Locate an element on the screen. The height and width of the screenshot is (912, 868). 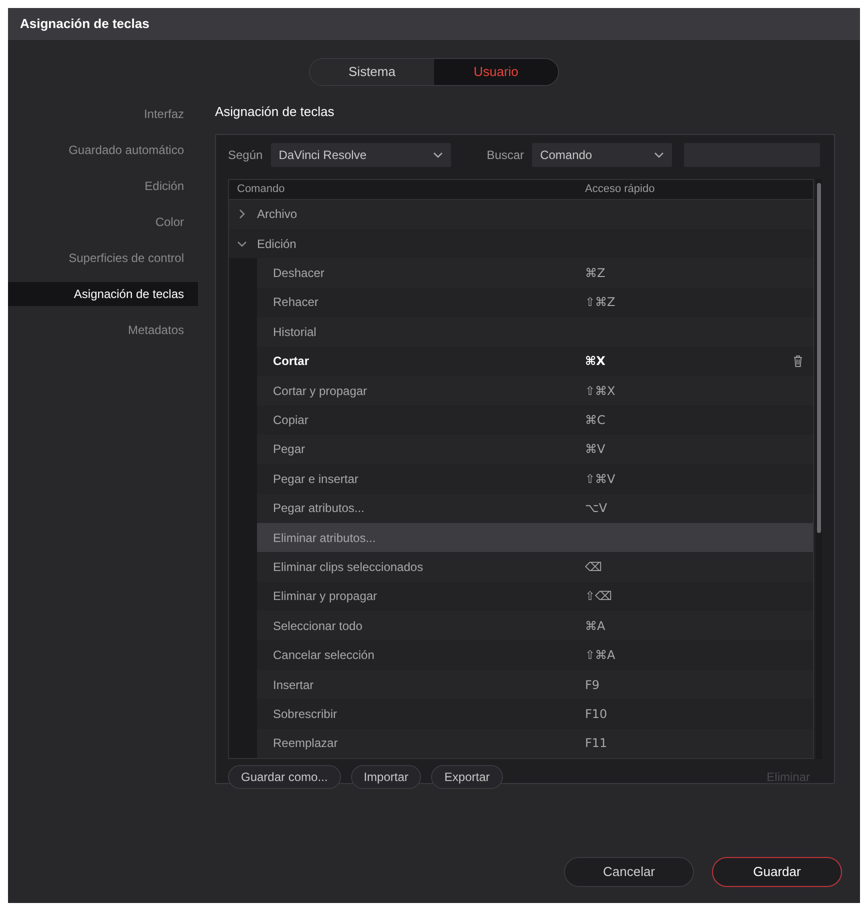
sidebar-item: Superficies de control is located at coordinates (103, 258).